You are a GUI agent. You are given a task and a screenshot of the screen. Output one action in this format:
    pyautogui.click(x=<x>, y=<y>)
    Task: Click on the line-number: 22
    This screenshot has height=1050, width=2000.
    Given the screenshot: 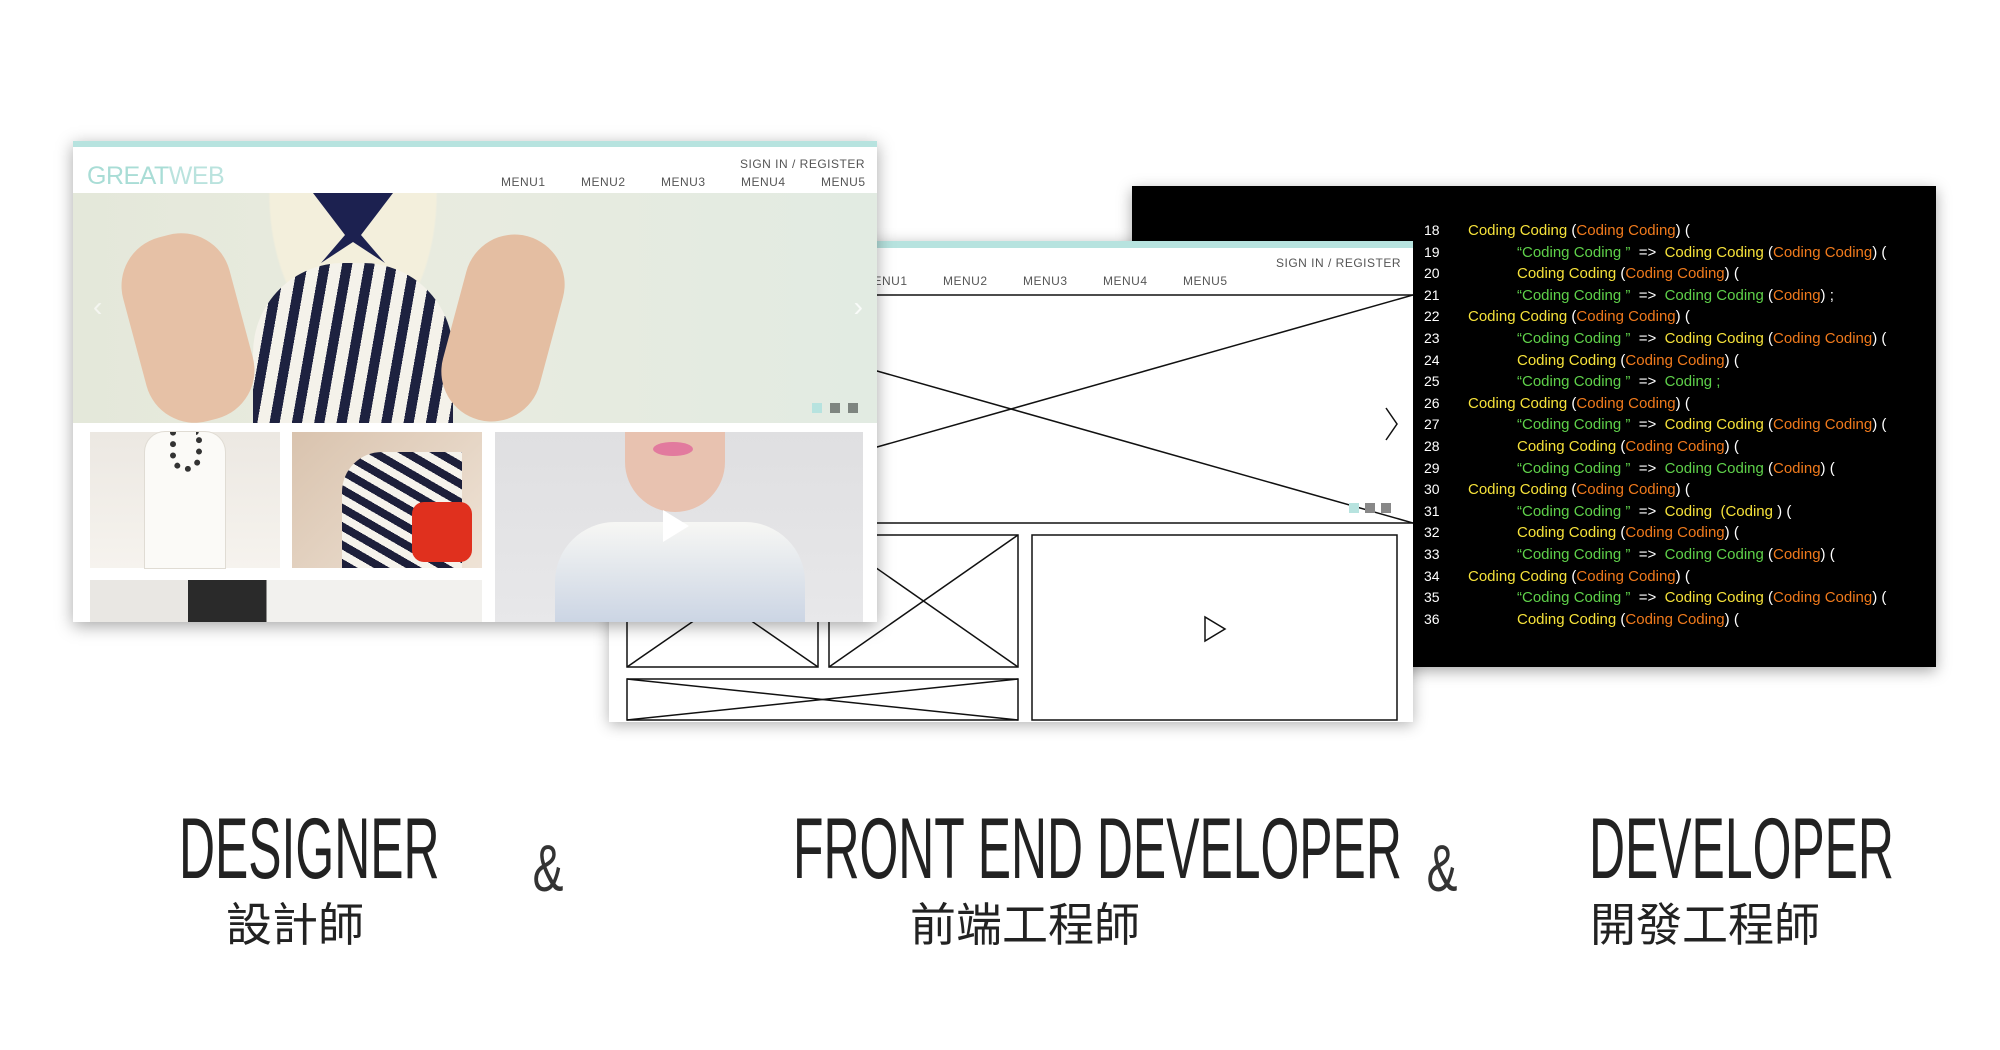 What is the action you would take?
    pyautogui.click(x=1432, y=316)
    